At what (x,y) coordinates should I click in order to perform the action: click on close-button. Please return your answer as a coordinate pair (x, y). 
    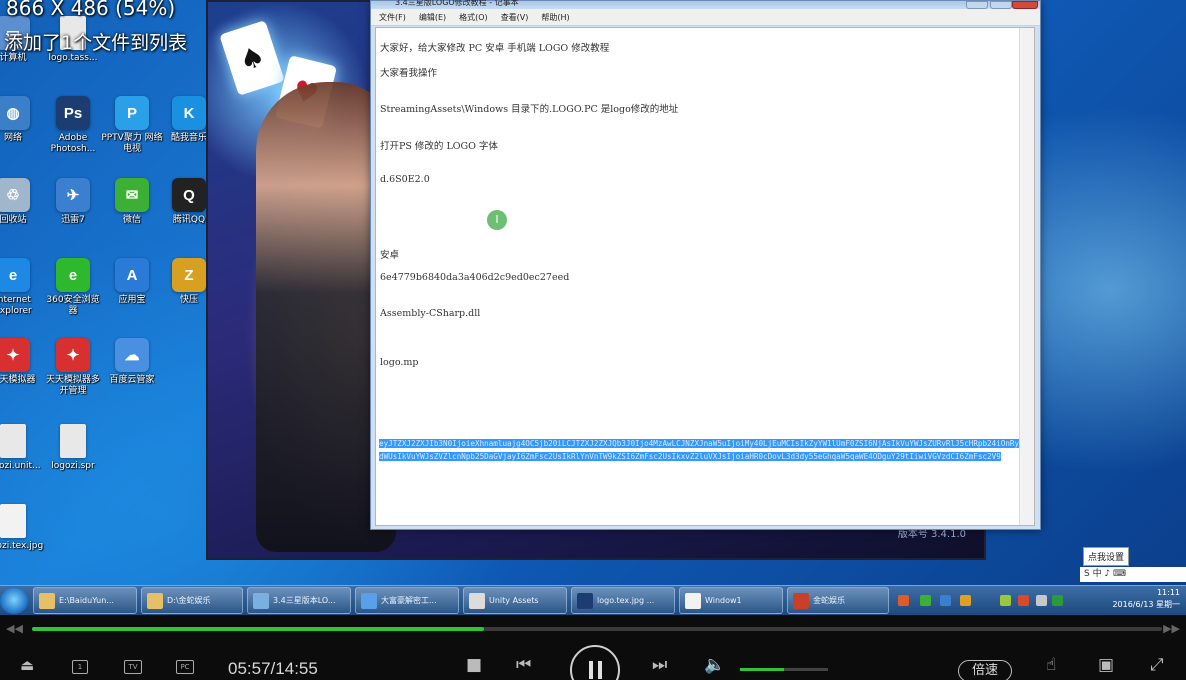
    Looking at the image, I should click on (1025, 5).